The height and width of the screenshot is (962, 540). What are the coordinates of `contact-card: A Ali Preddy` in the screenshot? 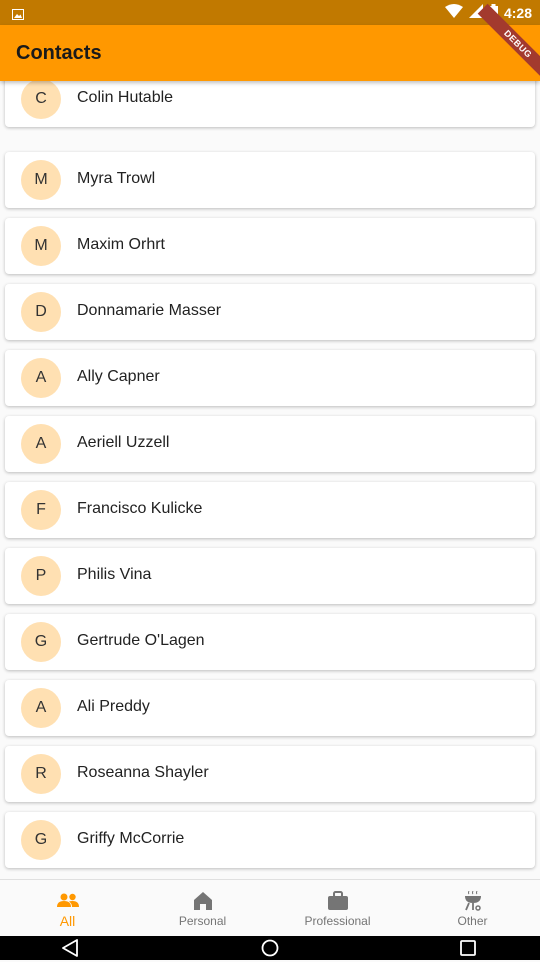 It's located at (270, 708).